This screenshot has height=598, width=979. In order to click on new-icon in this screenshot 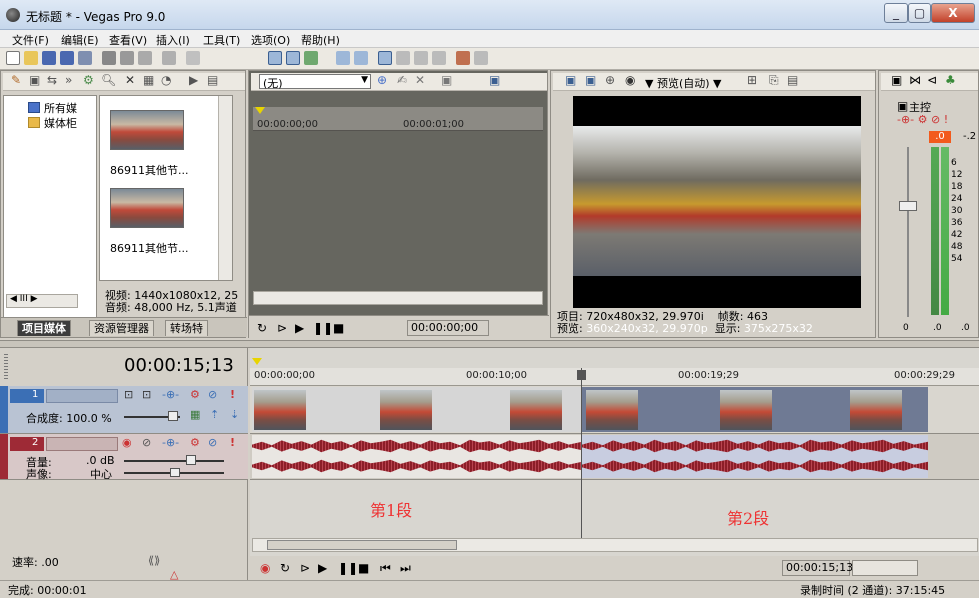, I will do `click(13, 58)`.